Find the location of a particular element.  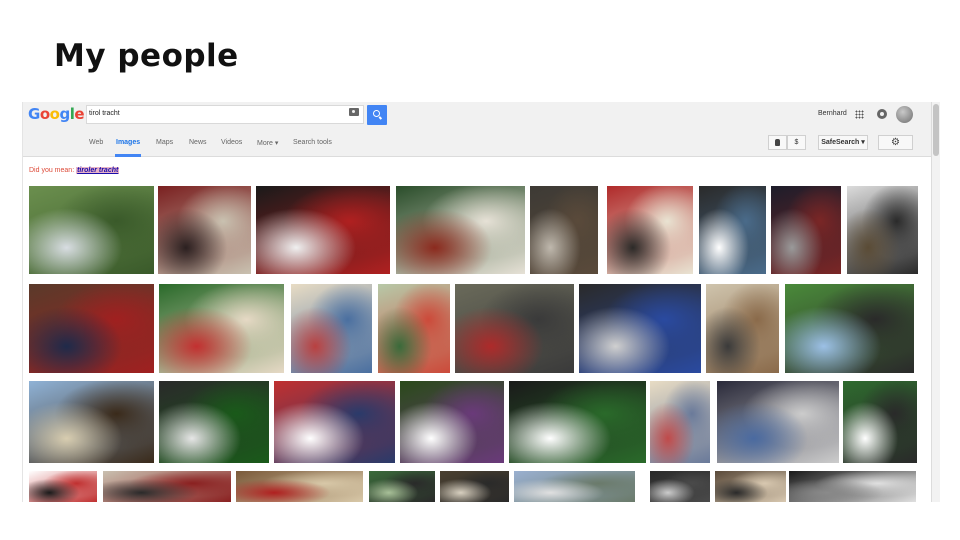

search-icon is located at coordinates (376, 113).